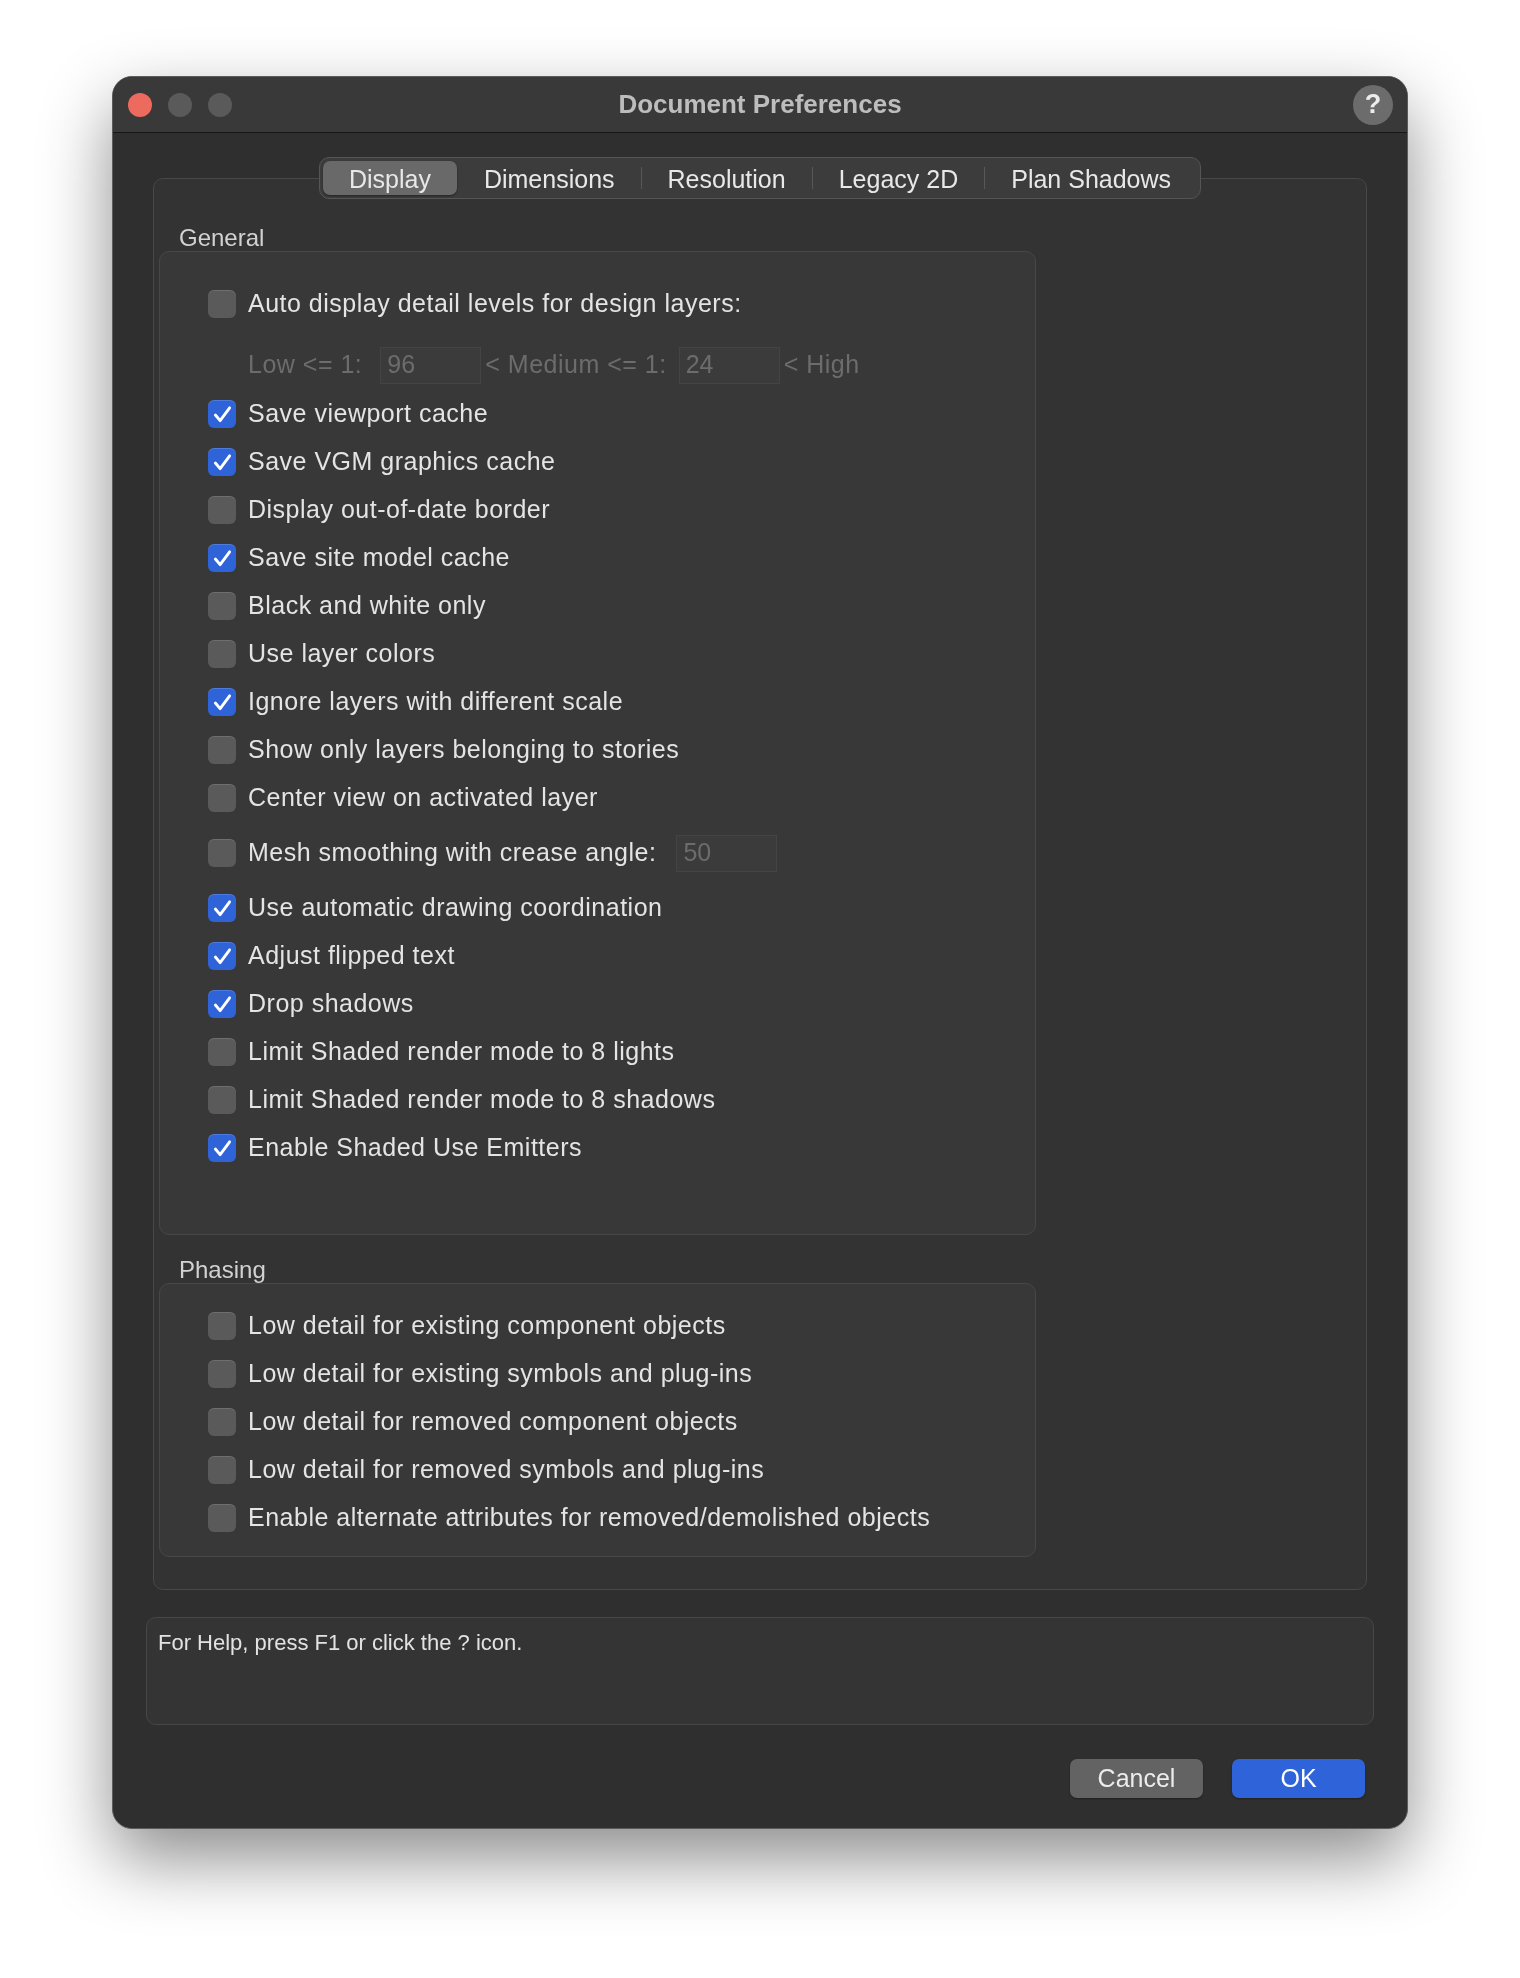  Describe the element at coordinates (455, 908) in the screenshot. I see `checkbox-label: Use automatic drawing coordination` at that location.